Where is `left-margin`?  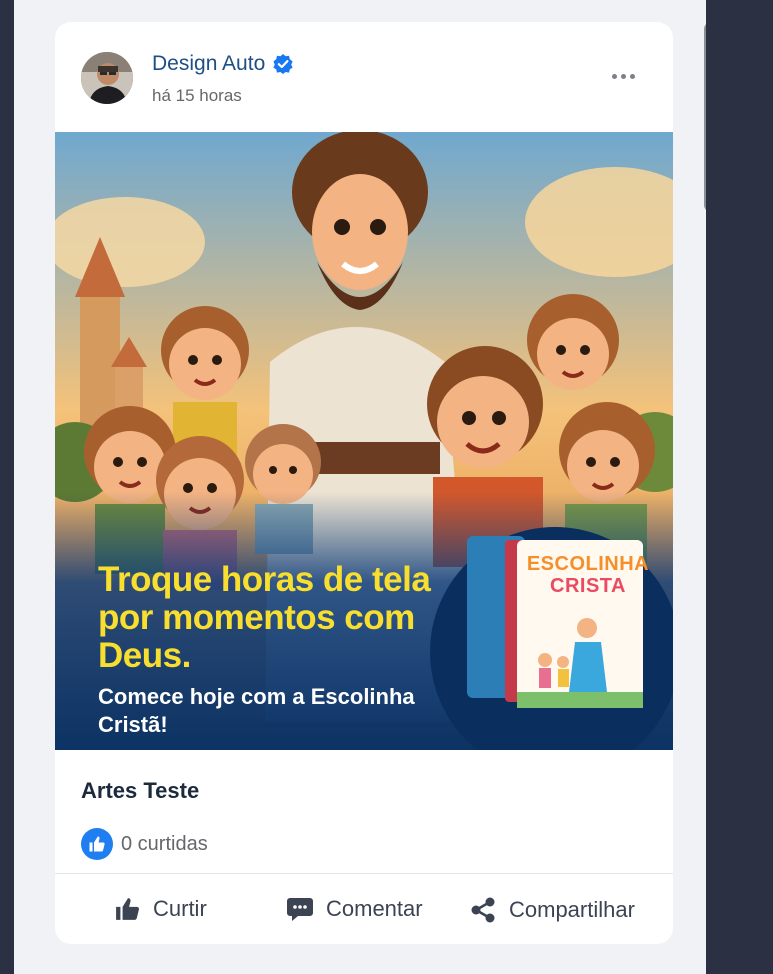 left-margin is located at coordinates (7, 487).